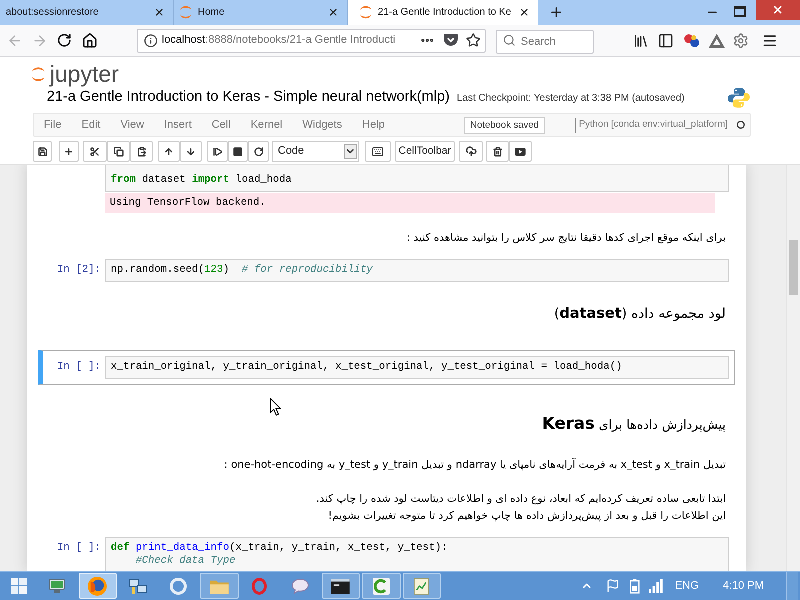 Image resolution: width=800 pixels, height=600 pixels. I want to click on paste-icon, so click(141, 151).